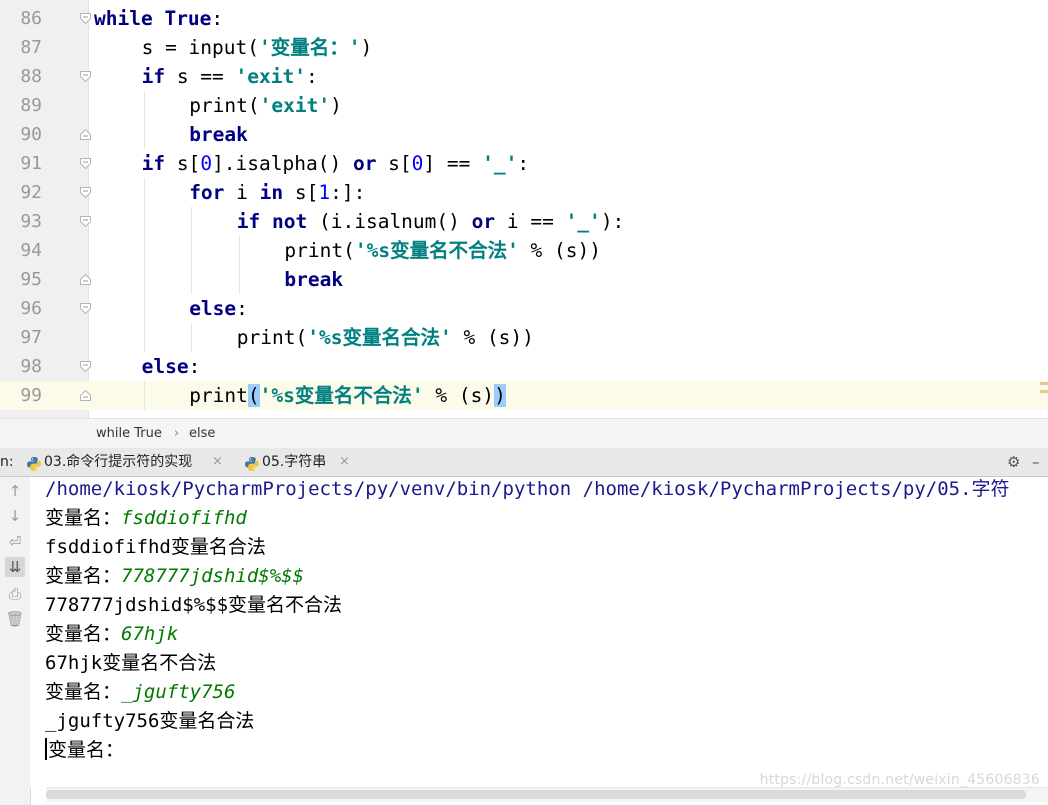 This screenshot has width=1048, height=805. I want to click on scroll-to-end-icon: ⇊, so click(15, 567).